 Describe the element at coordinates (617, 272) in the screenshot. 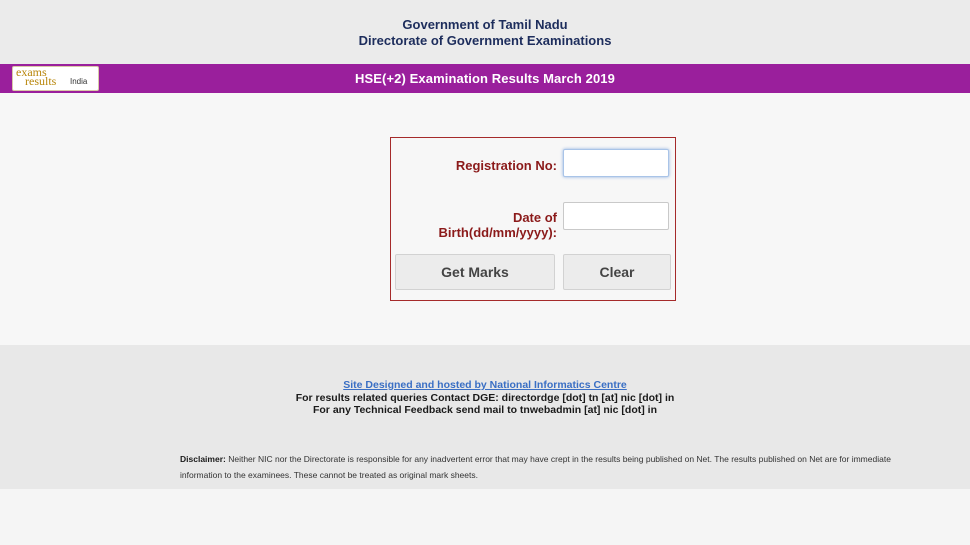

I see `clear-button: Clear` at that location.